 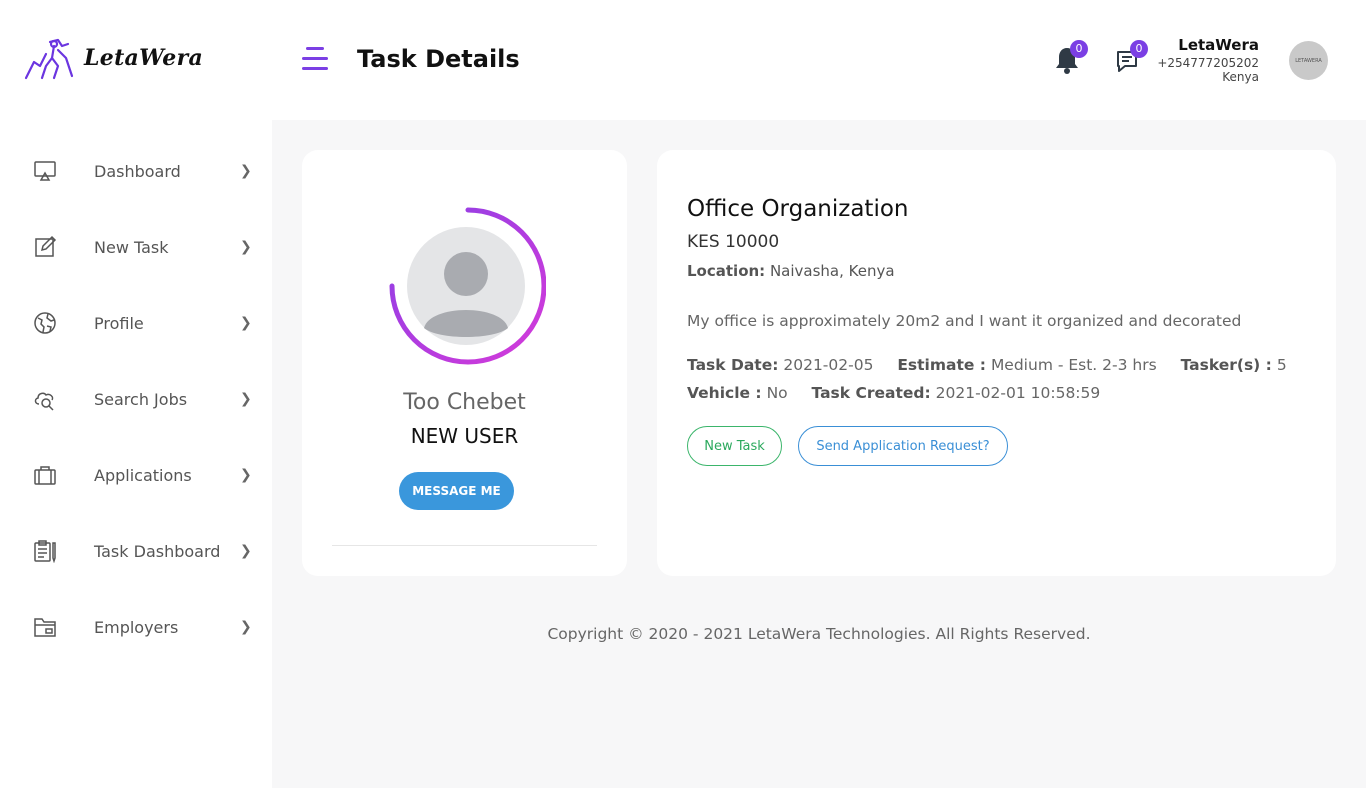 I want to click on sidebar-item-new-task: New Task ❯, so click(x=136, y=247).